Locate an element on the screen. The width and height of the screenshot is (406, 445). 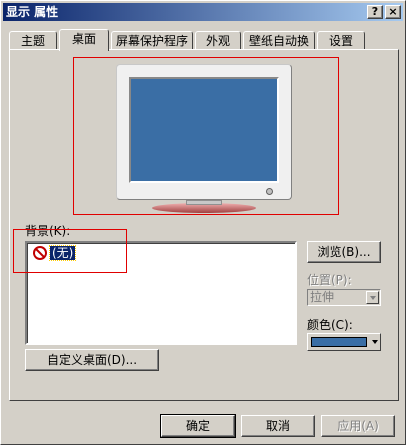
close-button: × is located at coordinates (393, 12).